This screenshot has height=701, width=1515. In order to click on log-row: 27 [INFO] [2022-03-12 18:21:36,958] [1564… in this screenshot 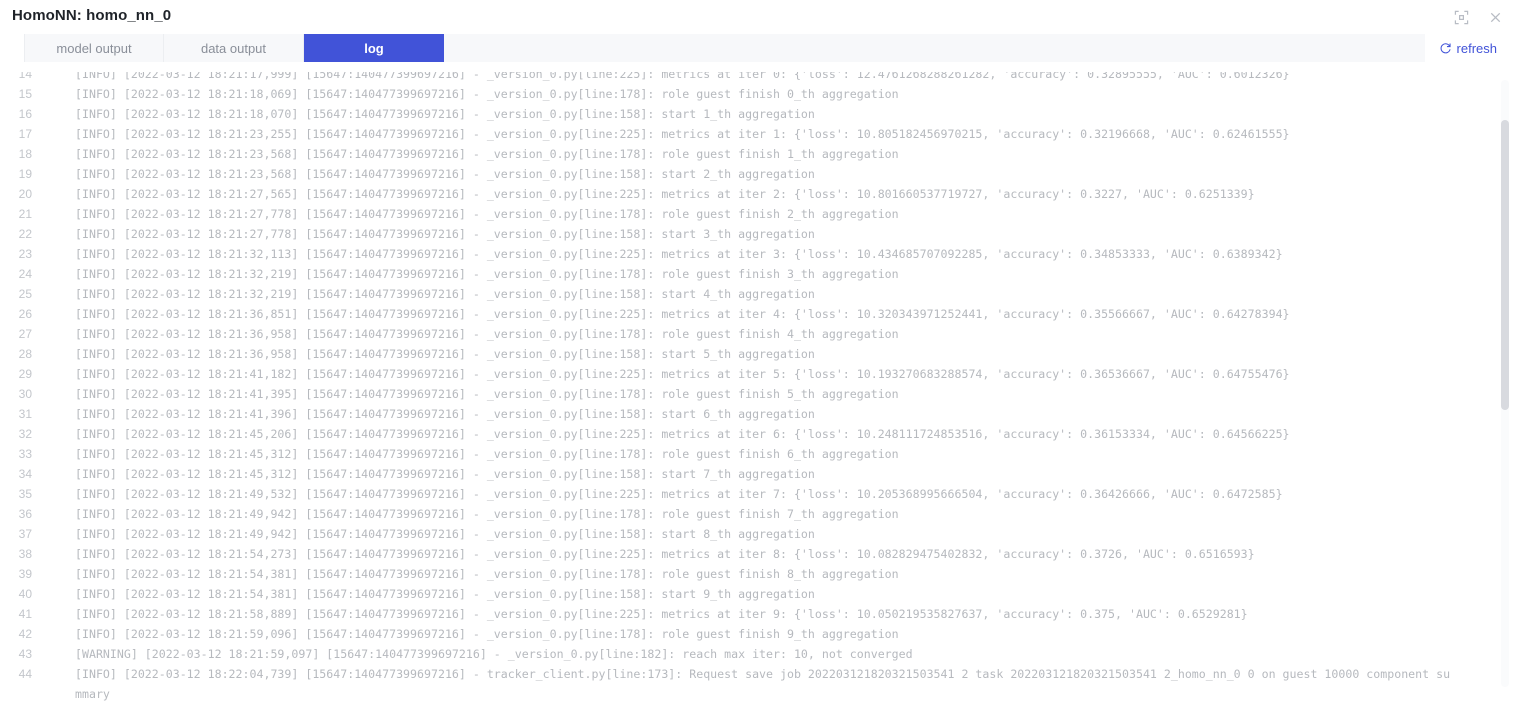, I will do `click(757, 334)`.